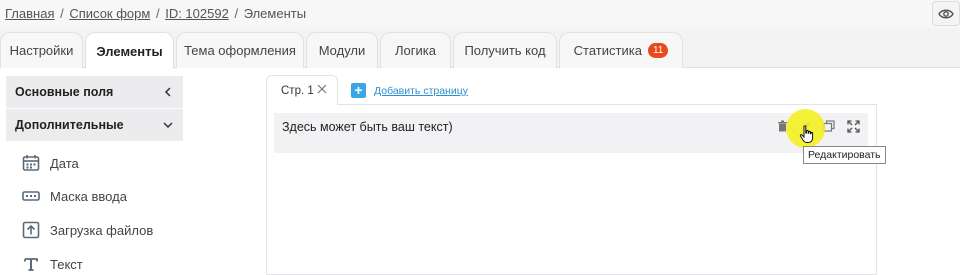 The height and width of the screenshot is (275, 960). I want to click on breadcrumb-id-link: ID: 102592, so click(197, 13).